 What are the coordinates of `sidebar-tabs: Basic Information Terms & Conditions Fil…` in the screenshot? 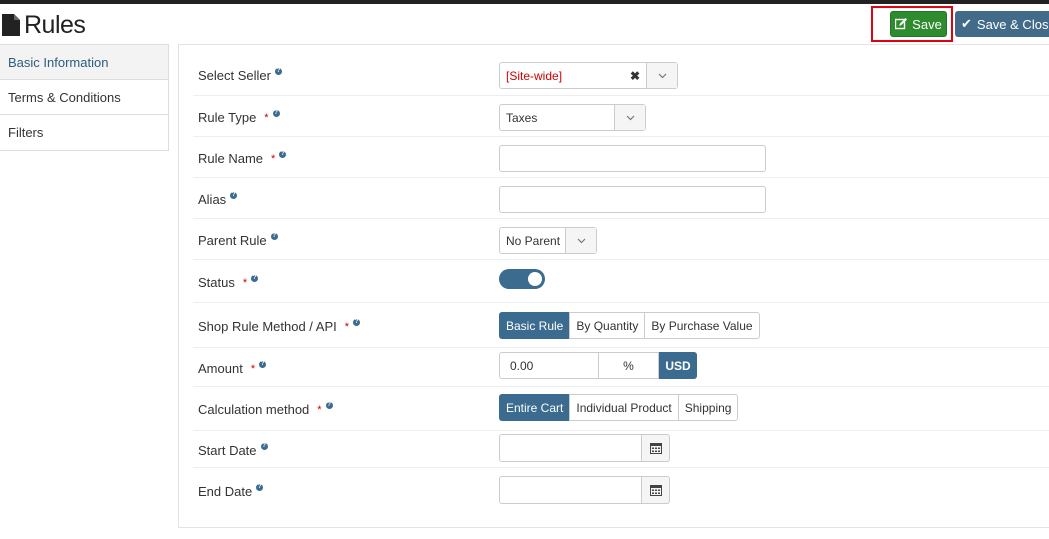 It's located at (84, 97).